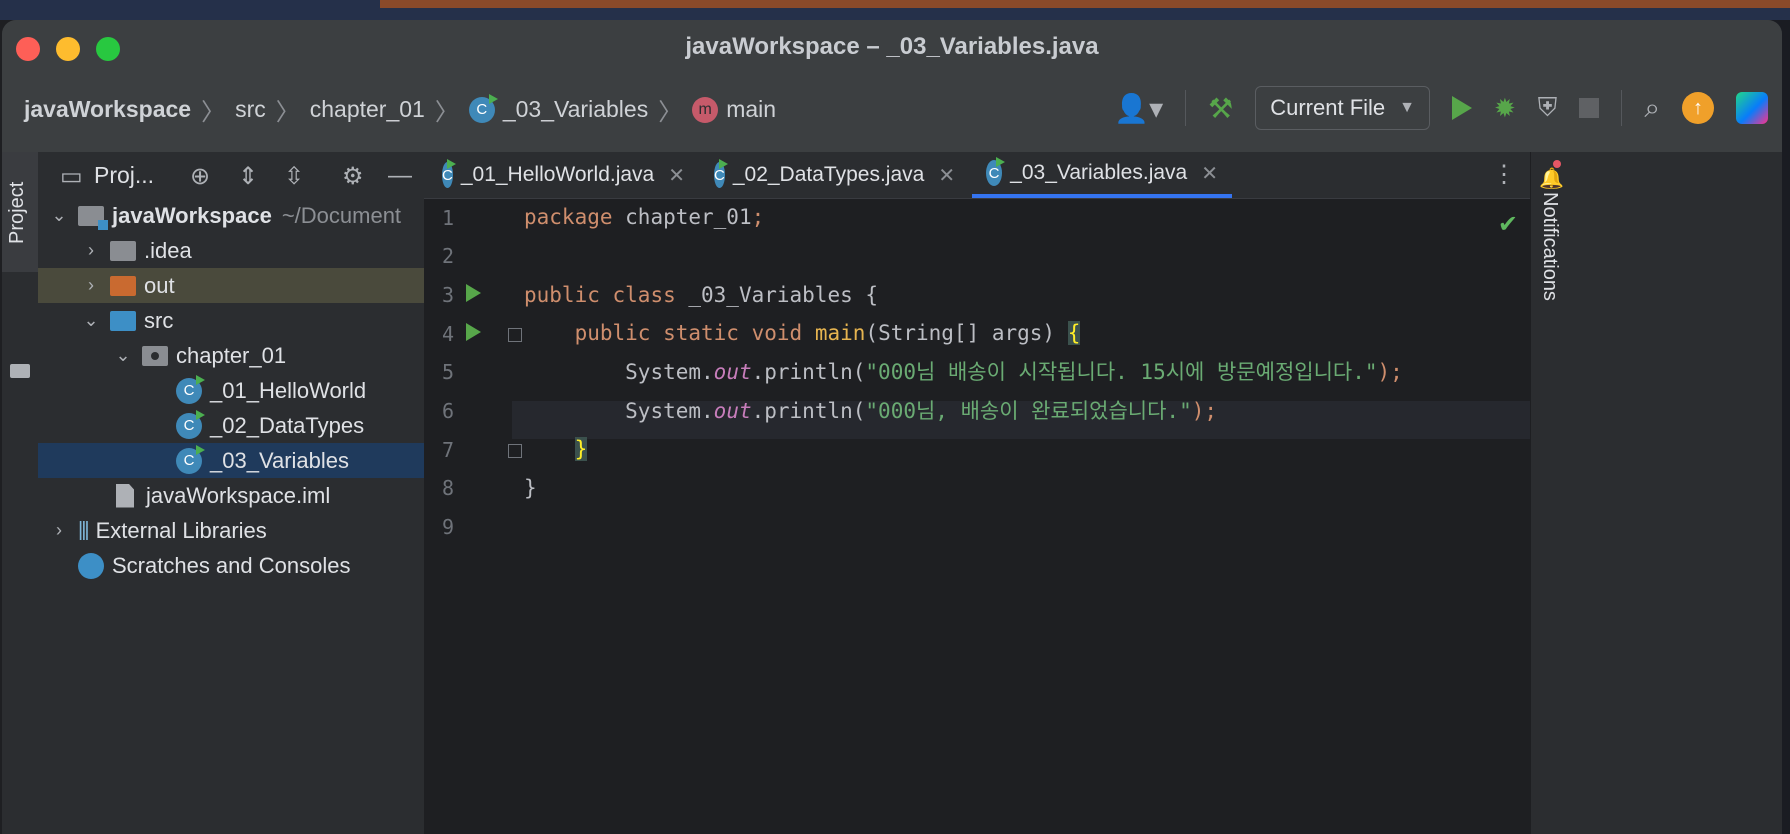 Image resolution: width=1790 pixels, height=834 pixels. Describe the element at coordinates (447, 411) in the screenshot. I see `line-number: 6` at that location.